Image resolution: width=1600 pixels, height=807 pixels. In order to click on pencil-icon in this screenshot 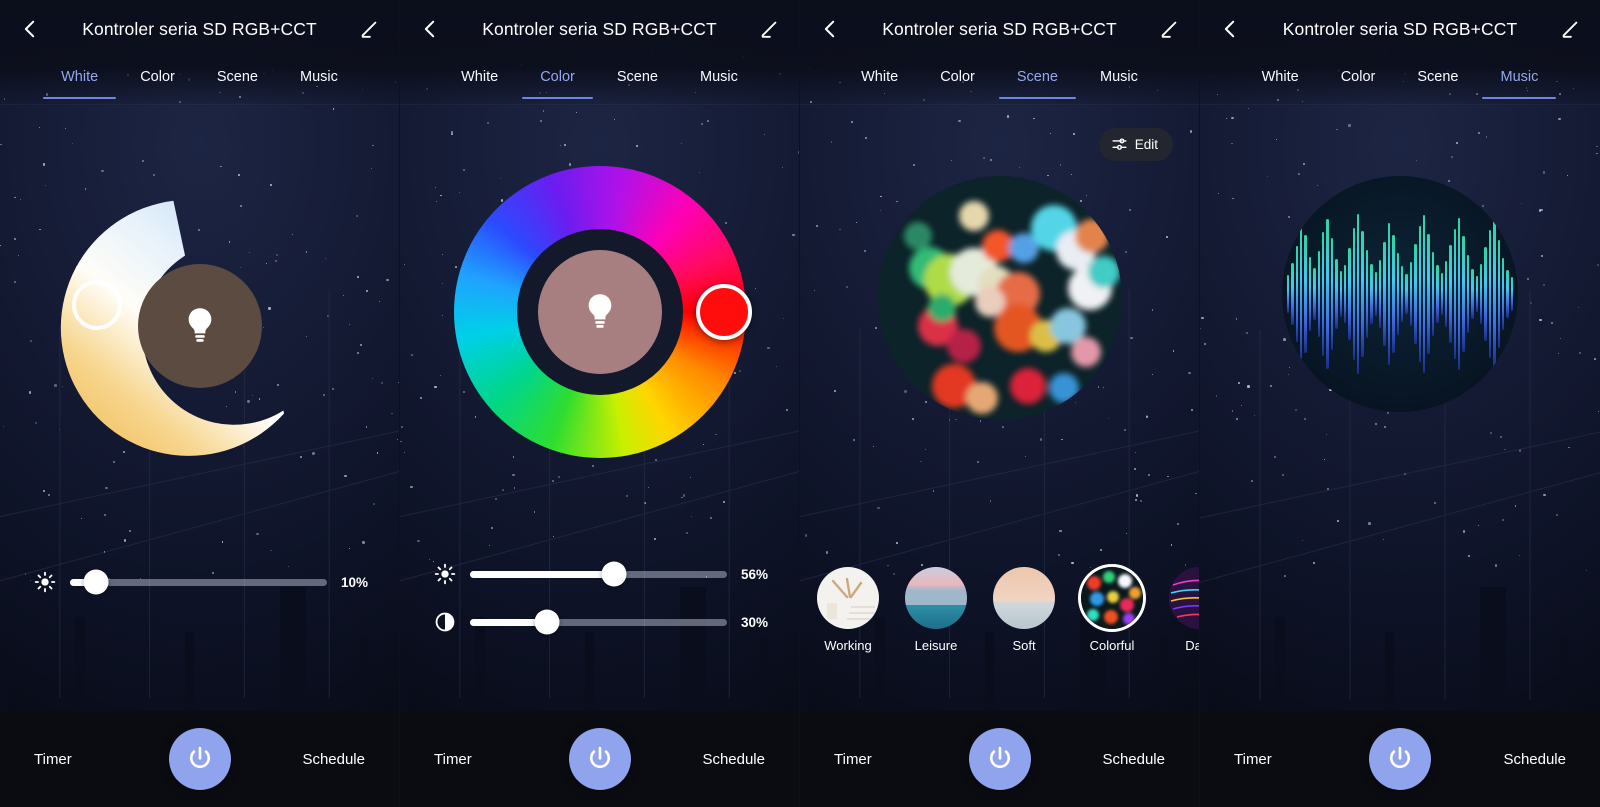, I will do `click(1169, 29)`.